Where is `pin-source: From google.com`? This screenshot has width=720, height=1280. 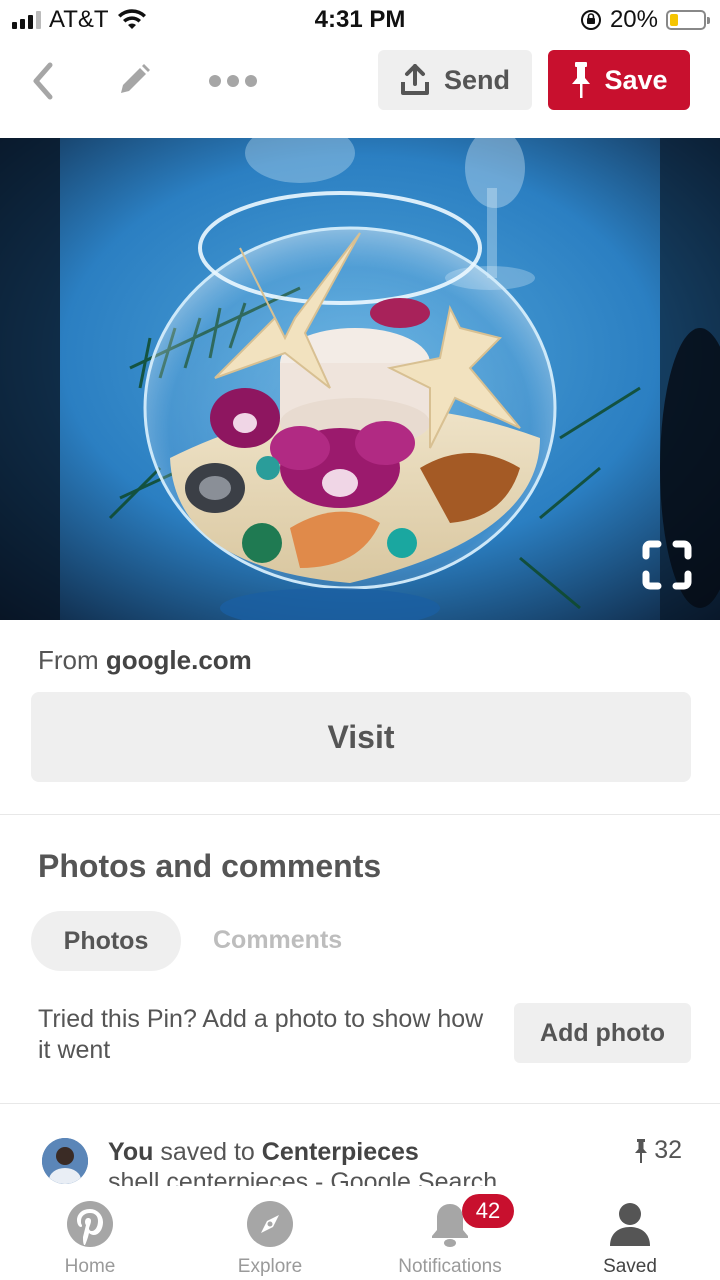 pin-source: From google.com is located at coordinates (145, 660).